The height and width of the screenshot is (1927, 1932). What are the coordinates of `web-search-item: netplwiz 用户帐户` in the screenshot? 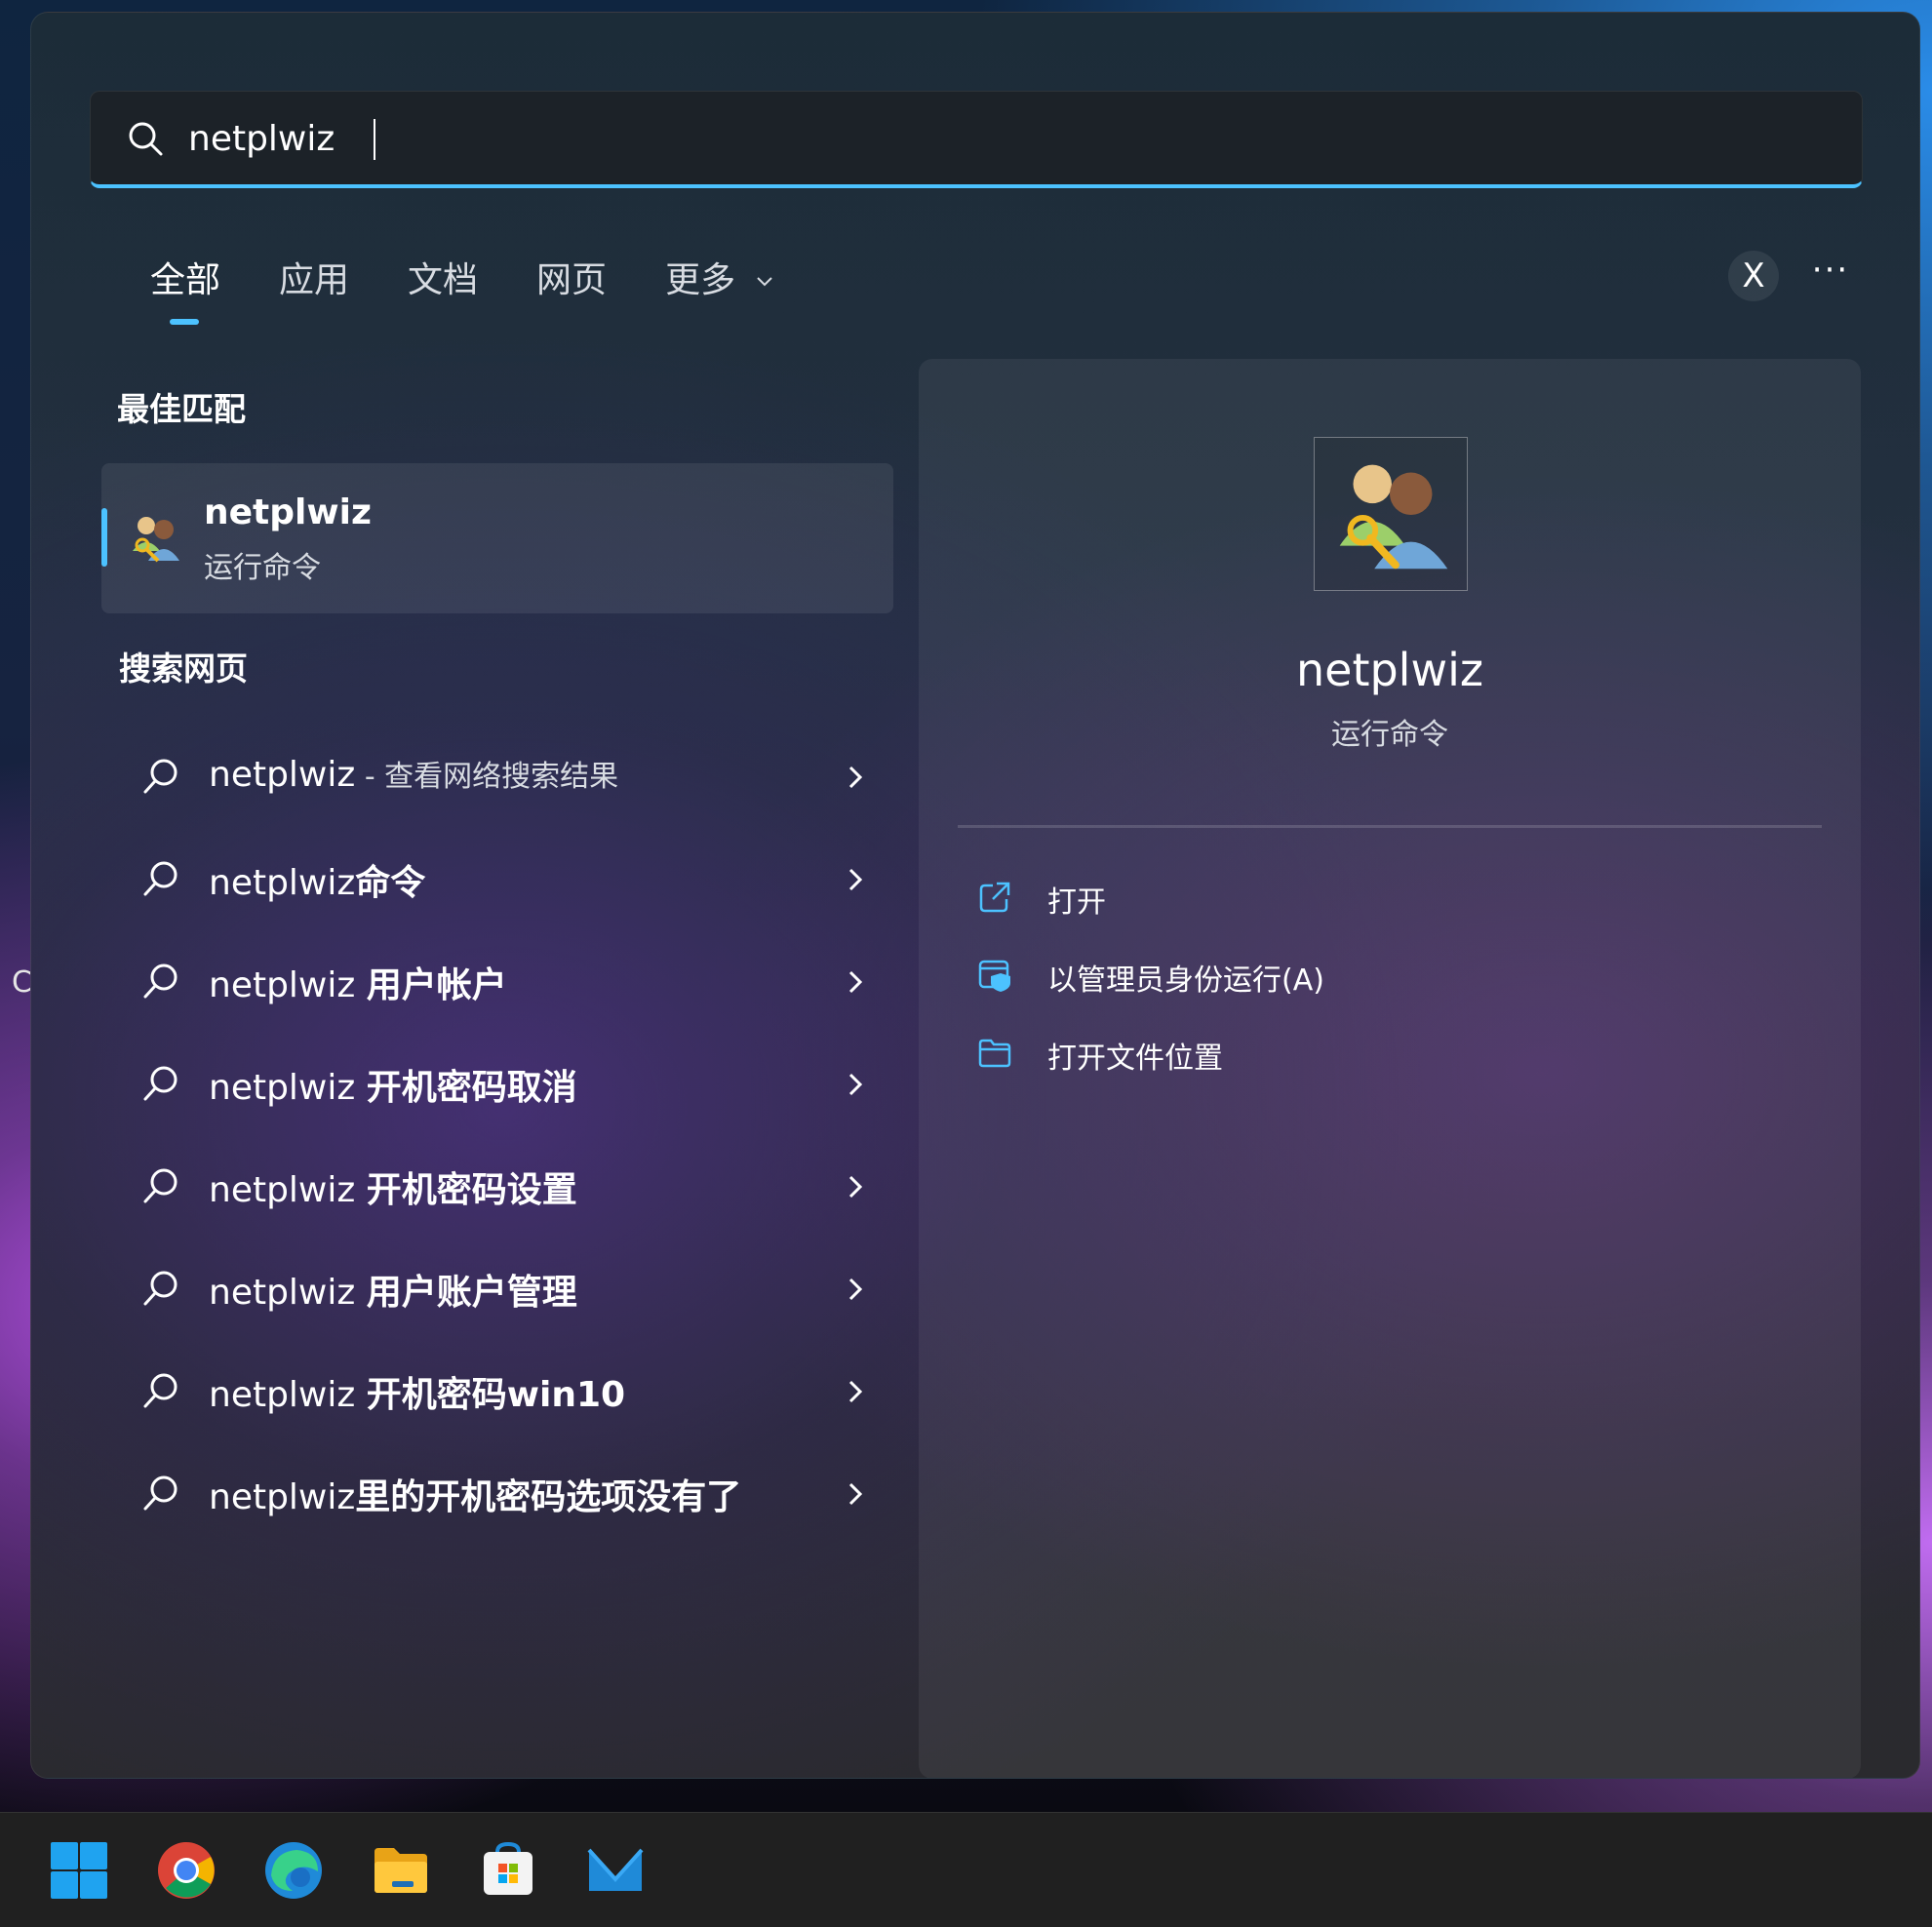 It's located at (497, 981).